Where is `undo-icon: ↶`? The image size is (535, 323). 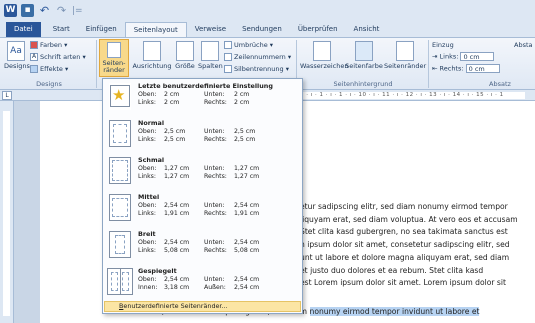 undo-icon: ↶ is located at coordinates (44, 10).